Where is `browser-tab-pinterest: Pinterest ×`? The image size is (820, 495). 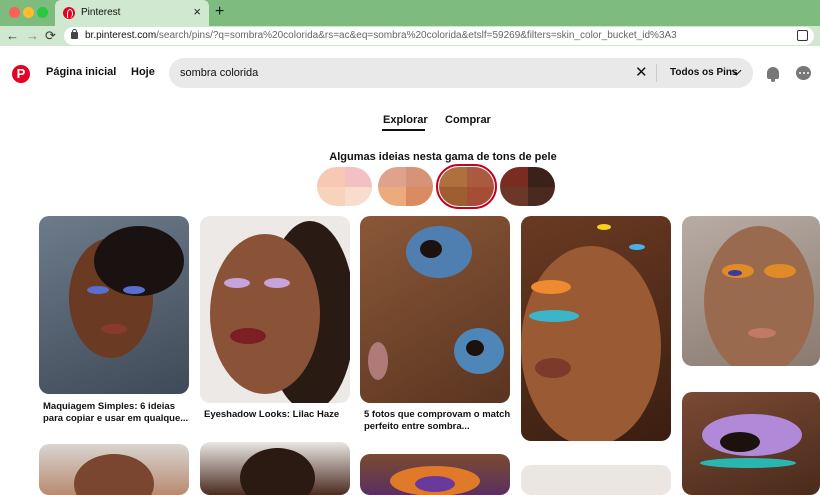
browser-tab-pinterest: Pinterest × is located at coordinates (132, 13).